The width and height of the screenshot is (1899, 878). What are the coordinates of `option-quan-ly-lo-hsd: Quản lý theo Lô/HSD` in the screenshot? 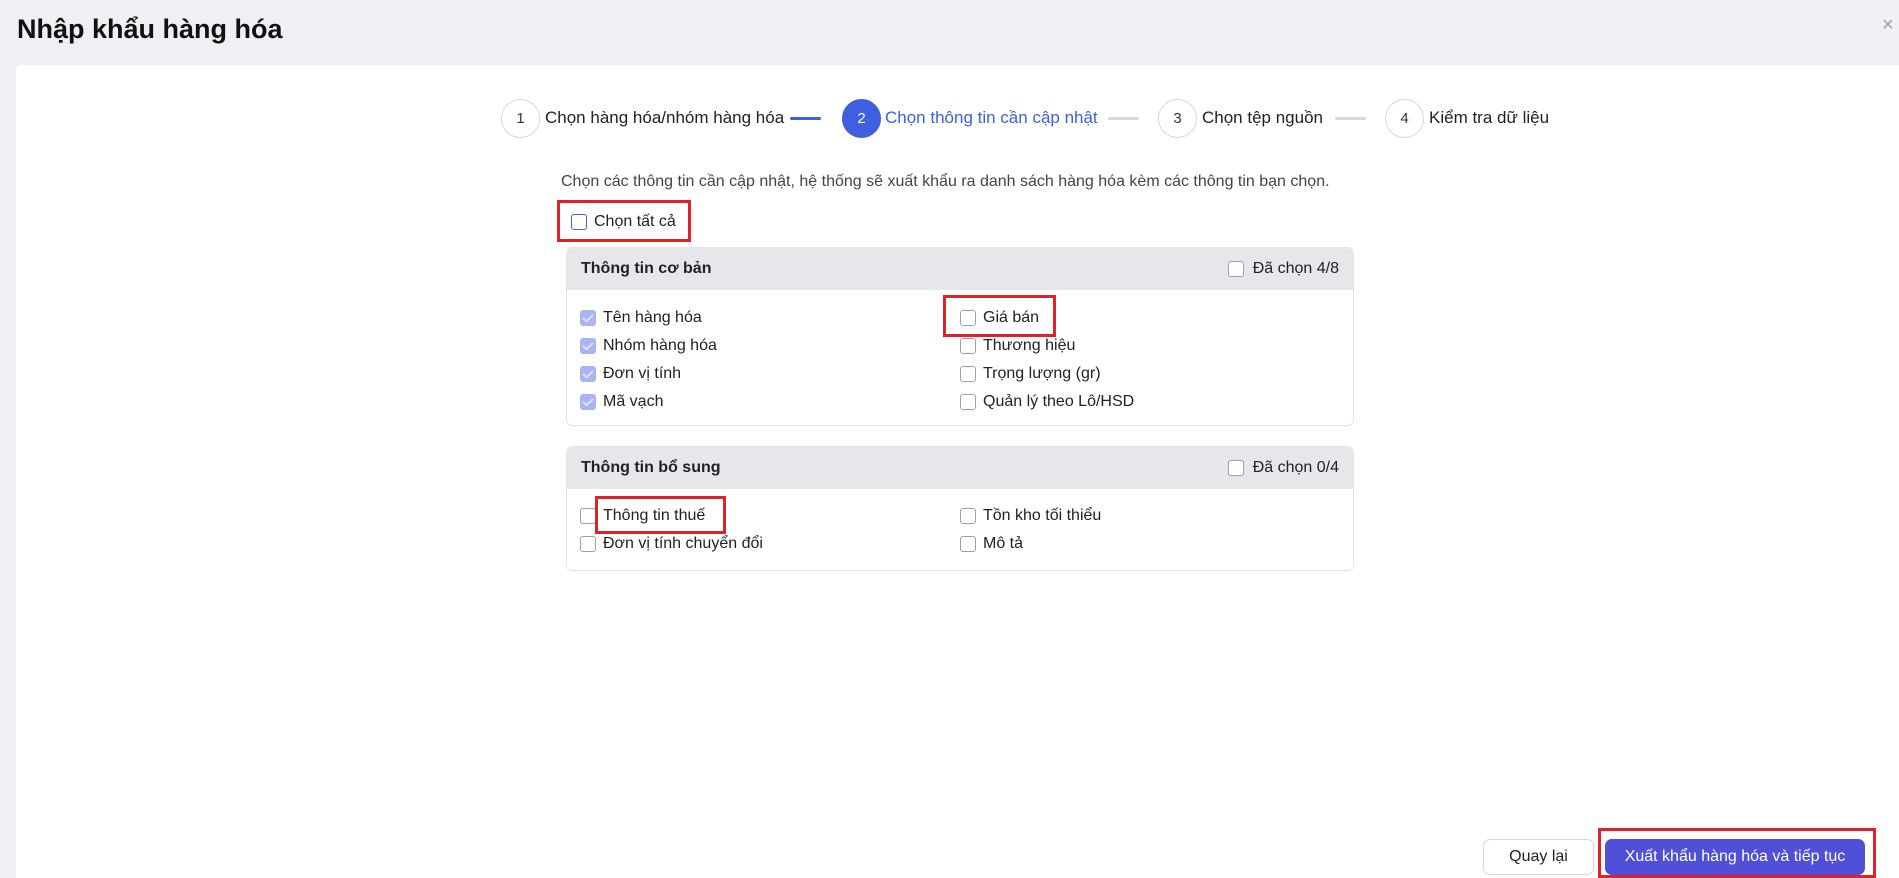 It's located at (1047, 402).